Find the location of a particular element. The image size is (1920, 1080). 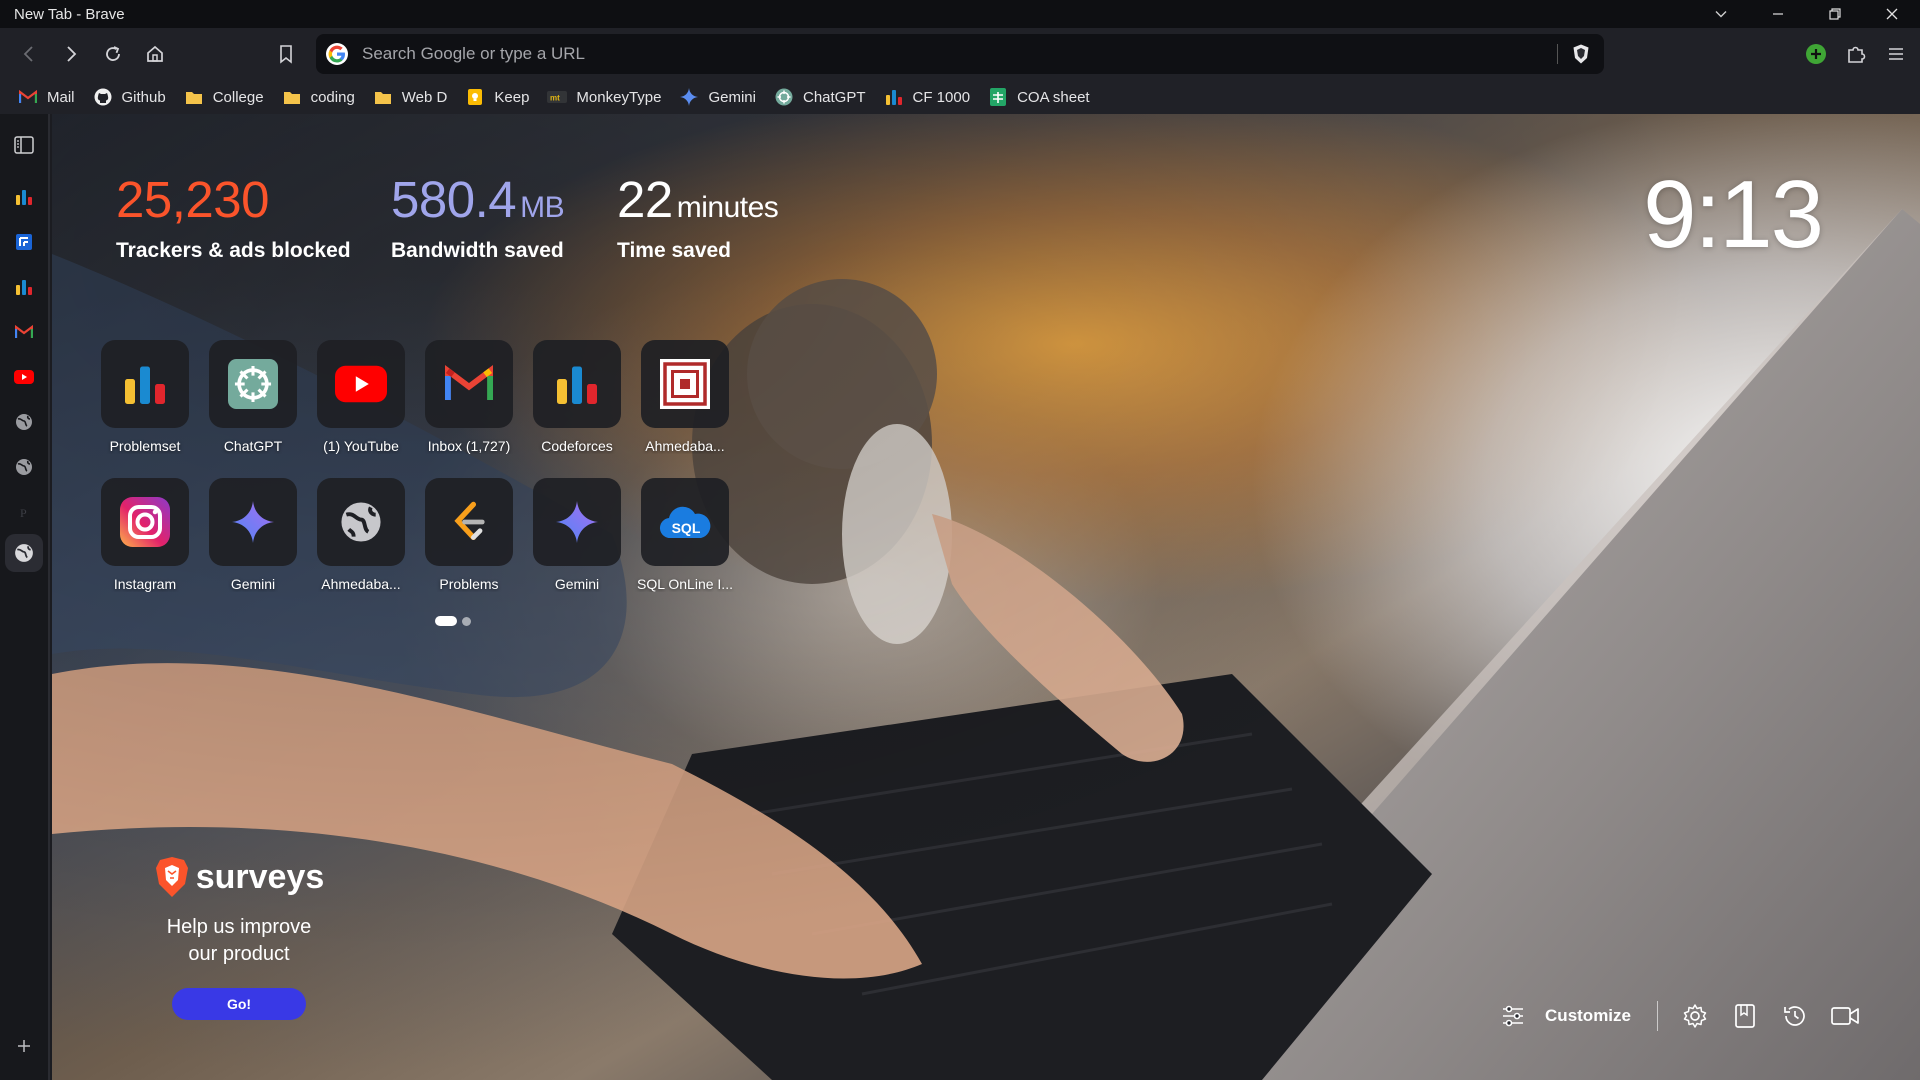

history-icon is located at coordinates (1794, 1016).